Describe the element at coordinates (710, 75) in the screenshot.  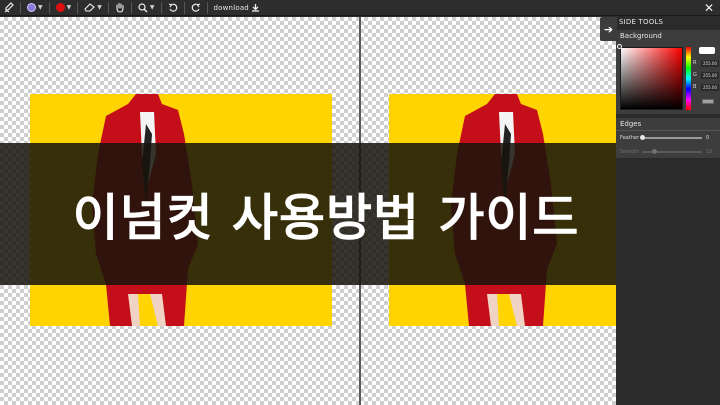
I see `green-input: 255.00` at that location.